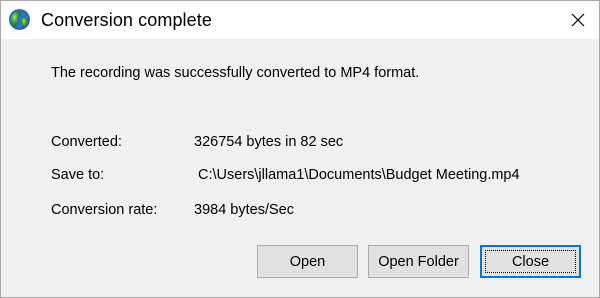 The height and width of the screenshot is (298, 600). Describe the element at coordinates (578, 20) in the screenshot. I see `close-icon` at that location.